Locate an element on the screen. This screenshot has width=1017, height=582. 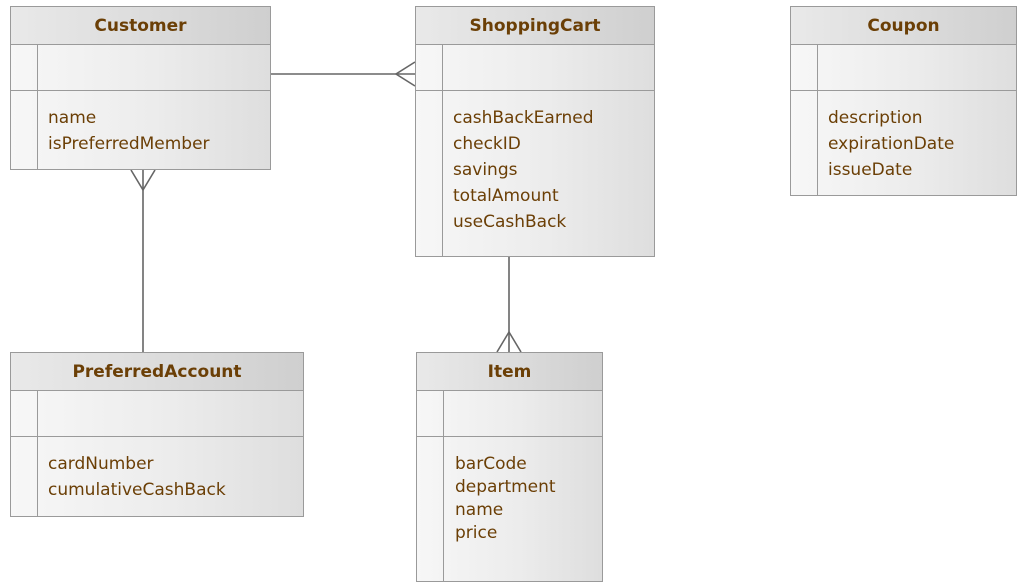
attribute: useCashBack is located at coordinates (510, 222).